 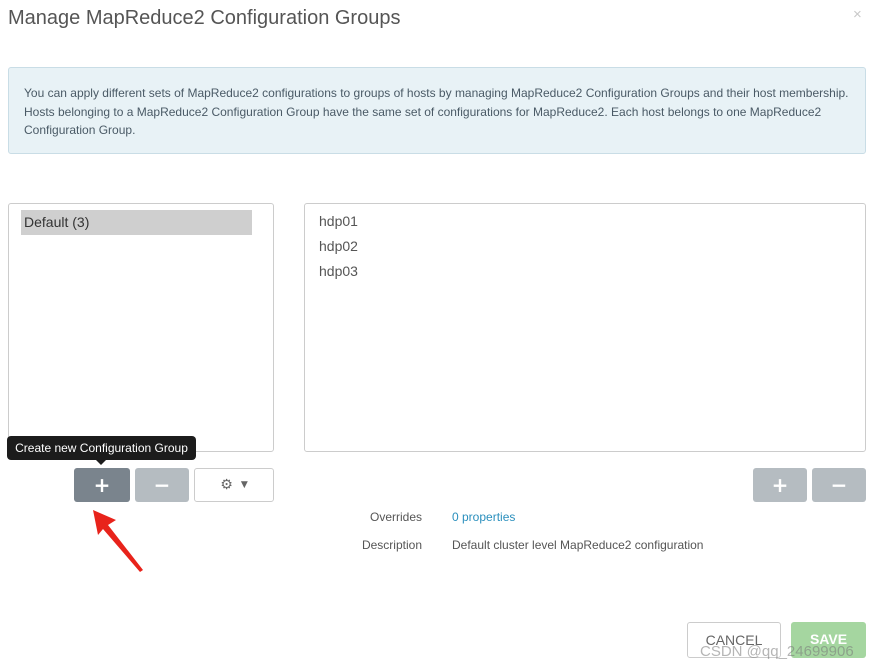 What do you see at coordinates (226, 485) in the screenshot?
I see `gear-icon: ⚙` at bounding box center [226, 485].